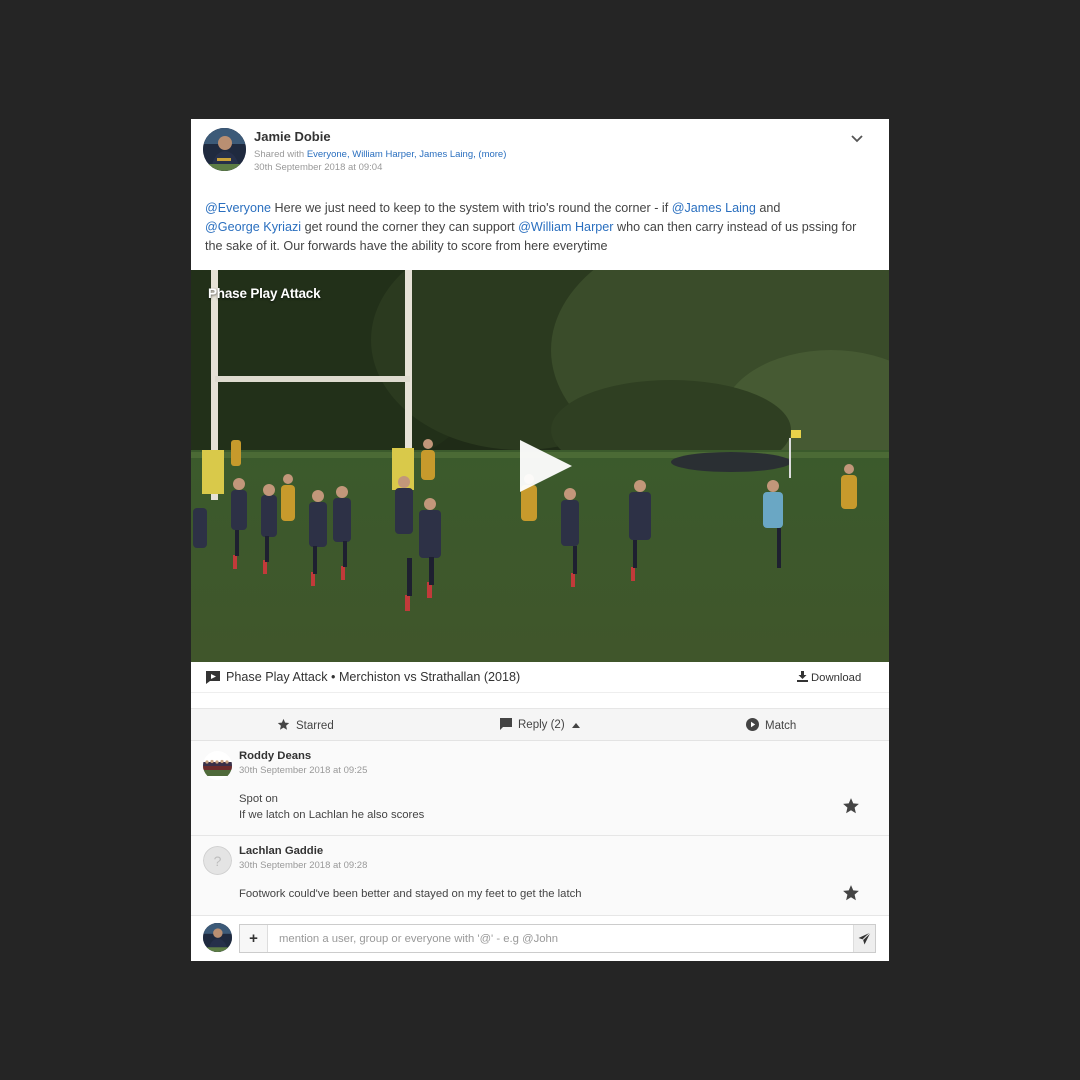 The height and width of the screenshot is (1080, 1080). I want to click on reply-label: Reply (2), so click(541, 725).